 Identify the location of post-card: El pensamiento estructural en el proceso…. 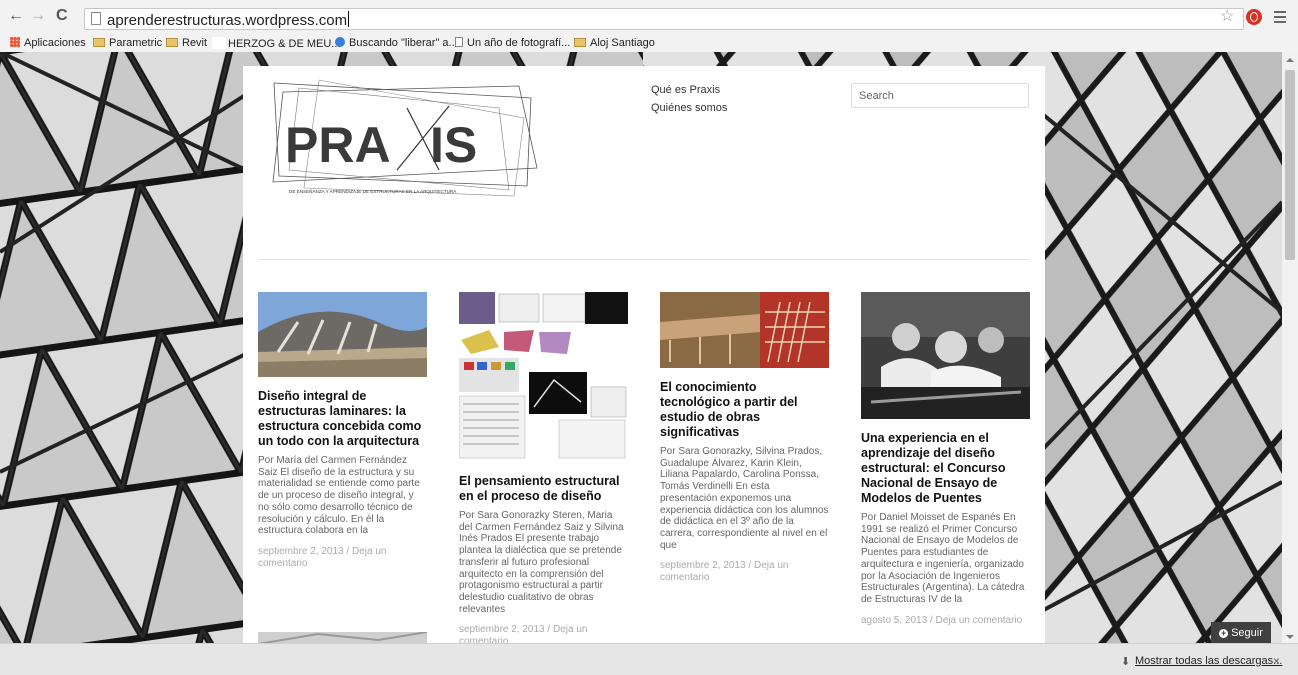
(543, 467).